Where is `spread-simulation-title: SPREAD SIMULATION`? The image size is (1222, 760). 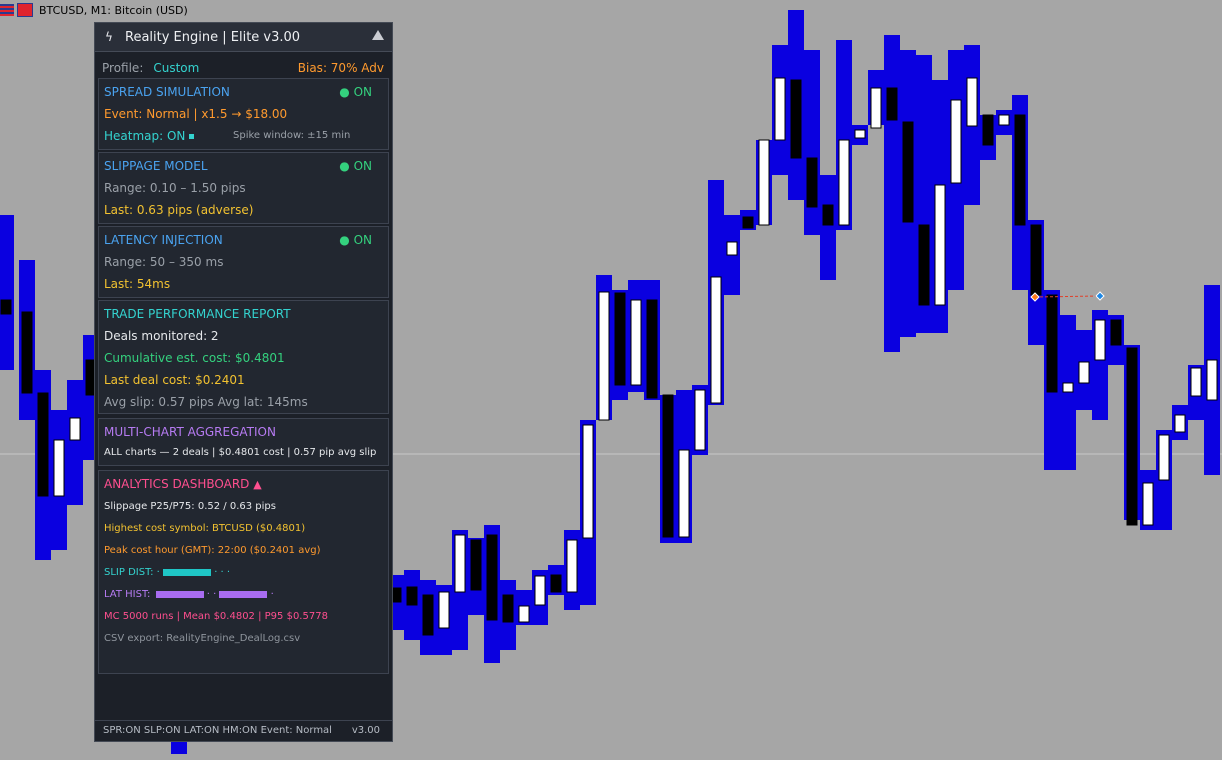
spread-simulation-title: SPREAD SIMULATION is located at coordinates (167, 92).